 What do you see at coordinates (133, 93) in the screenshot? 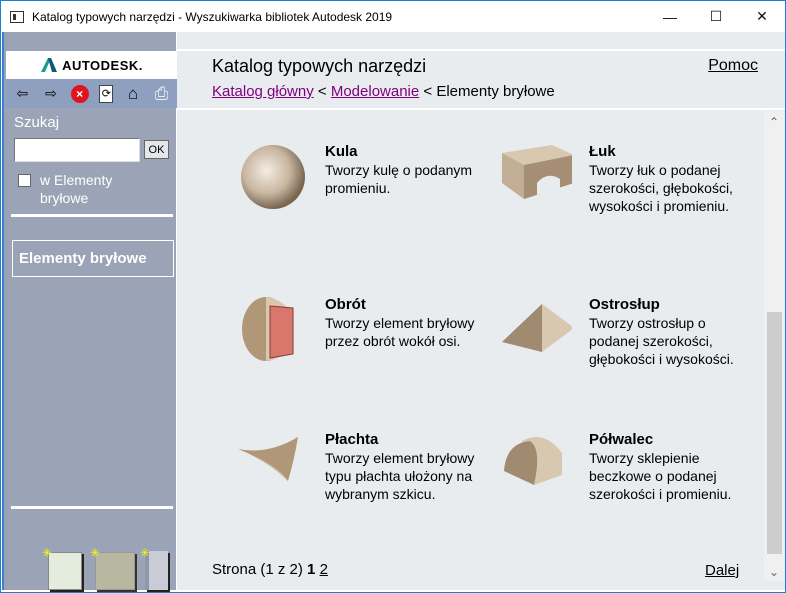
I see `home-icon: ⌂` at bounding box center [133, 93].